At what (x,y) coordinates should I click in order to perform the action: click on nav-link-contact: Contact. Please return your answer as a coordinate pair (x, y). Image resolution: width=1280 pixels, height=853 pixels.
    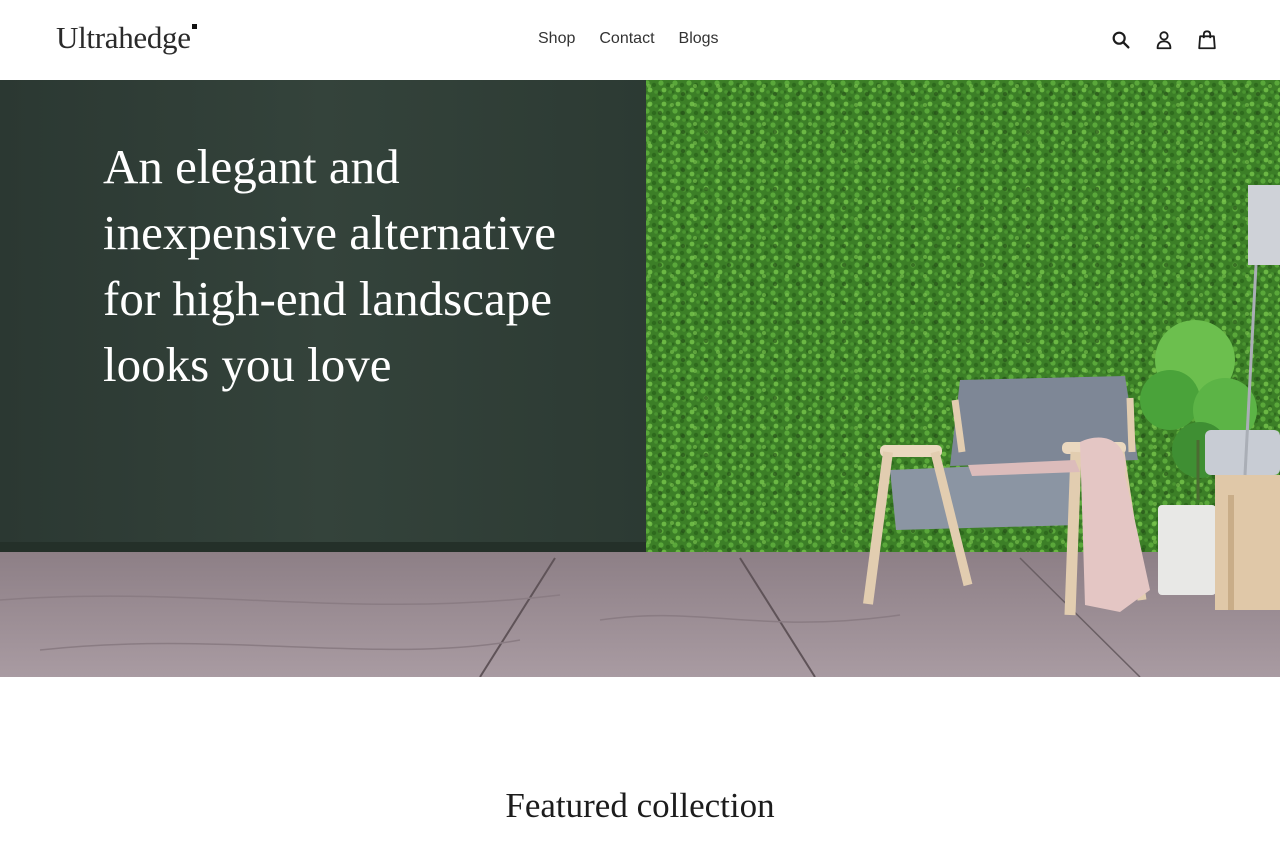
    Looking at the image, I should click on (626, 39).